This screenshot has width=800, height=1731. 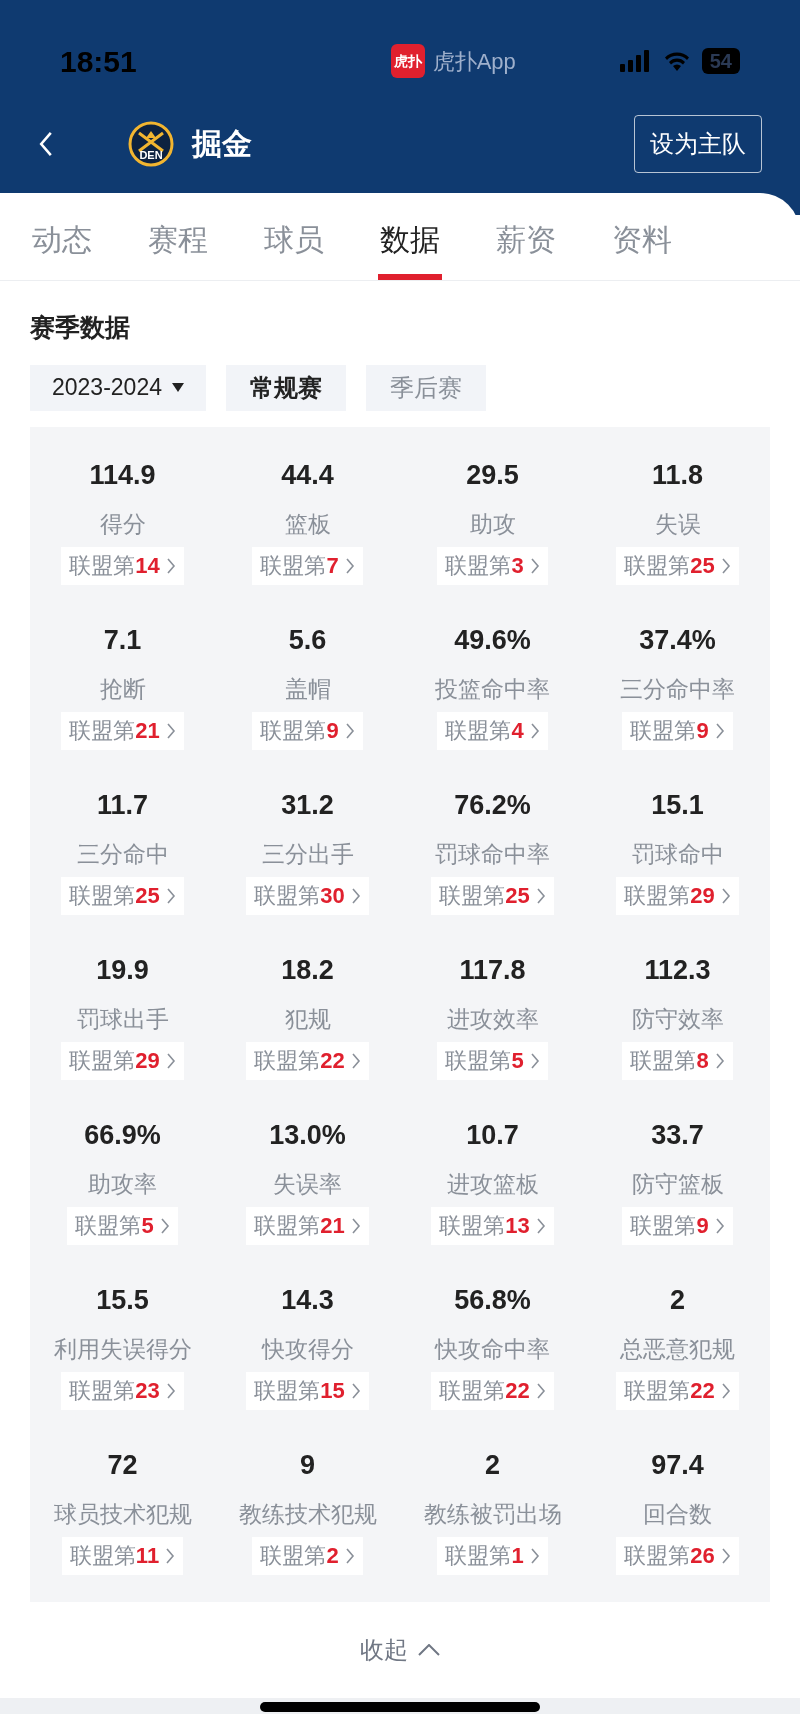 I want to click on league-rank-link: 联盟第14, so click(x=122, y=565).